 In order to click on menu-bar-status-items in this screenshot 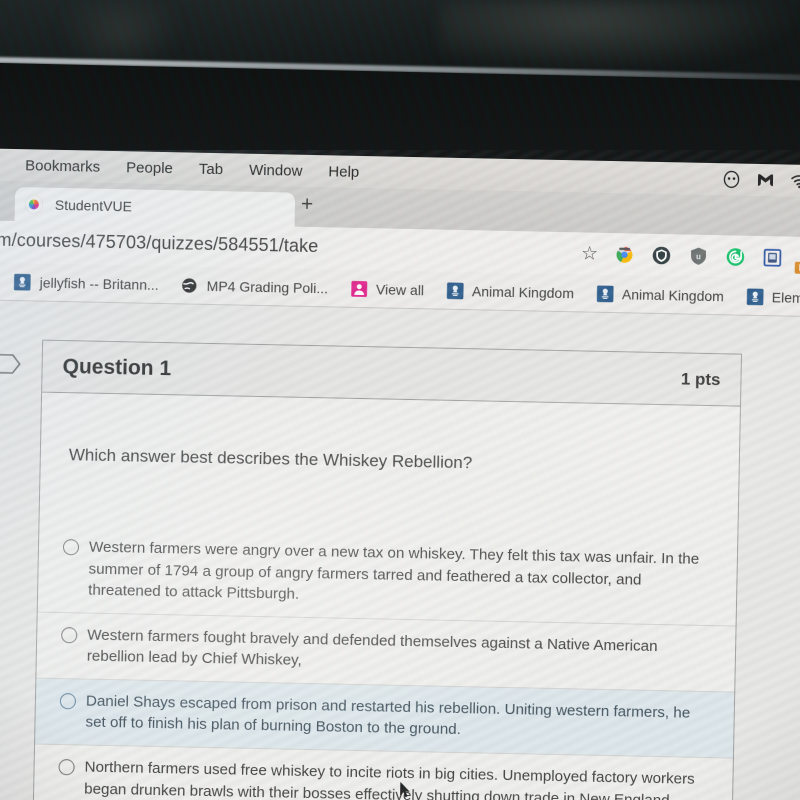, I will do `click(760, 180)`.